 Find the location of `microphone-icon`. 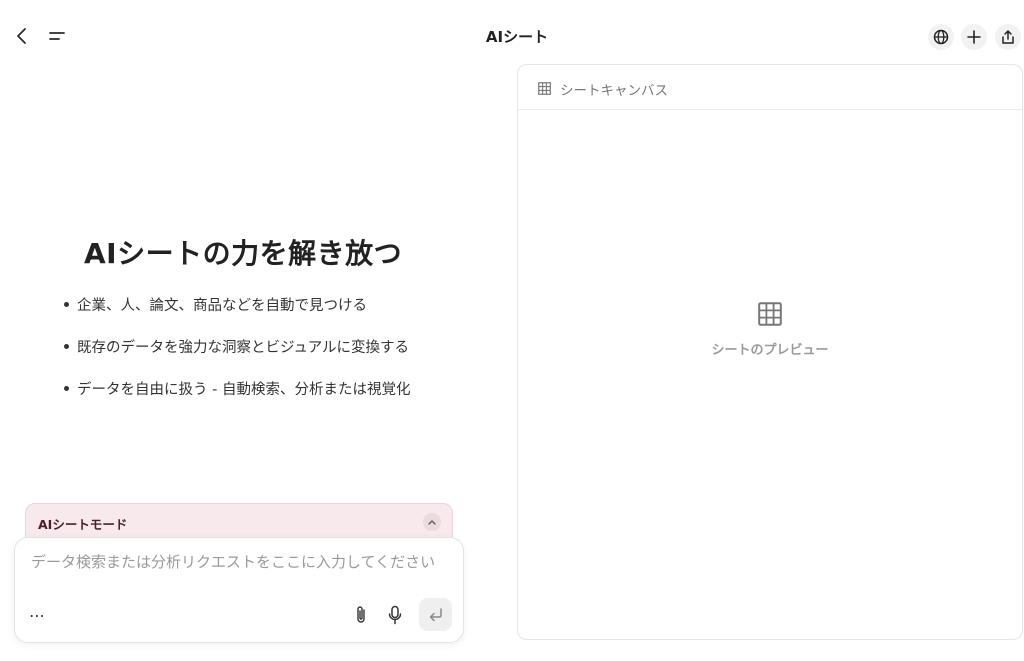

microphone-icon is located at coordinates (395, 615).